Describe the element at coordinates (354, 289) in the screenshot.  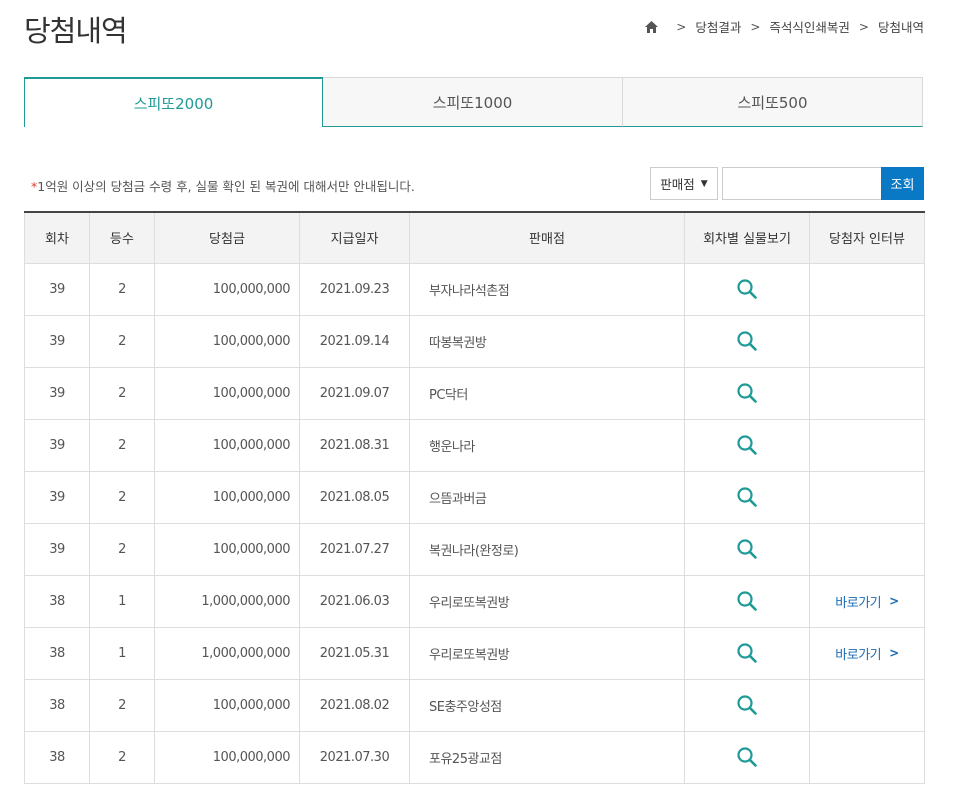
I see `cell-date: 2021.09.23` at that location.